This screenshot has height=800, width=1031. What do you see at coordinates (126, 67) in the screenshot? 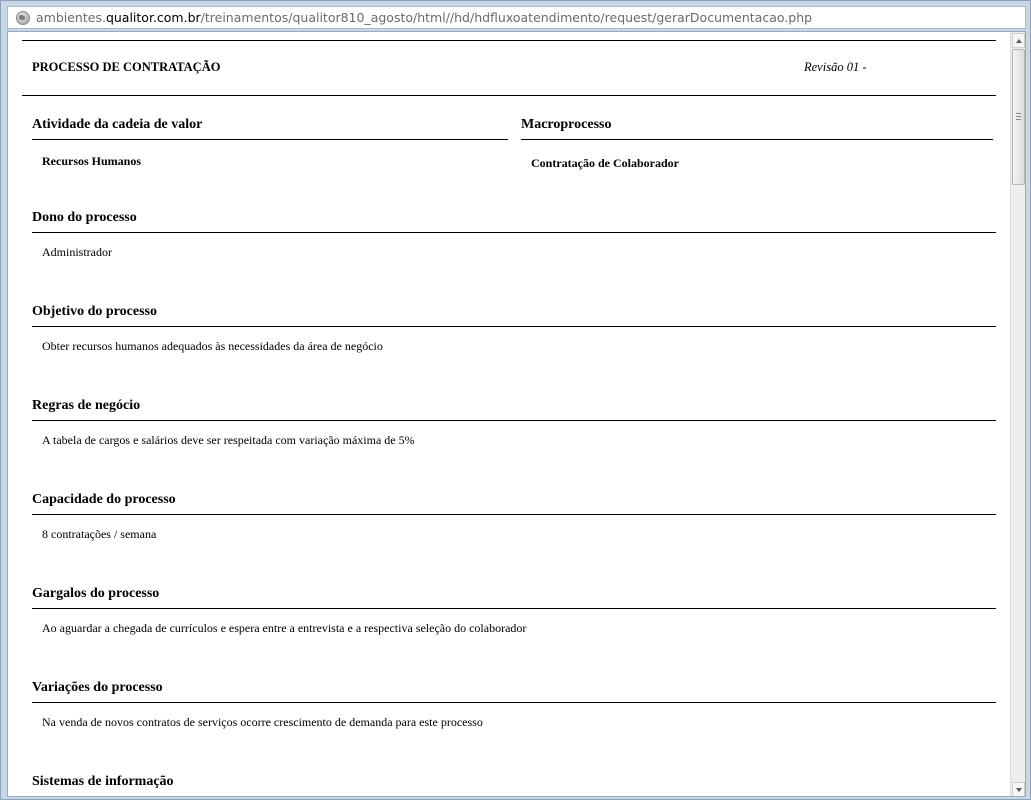
I see `document-title: PROCESSO DE CONTRATAÇÃO` at bounding box center [126, 67].